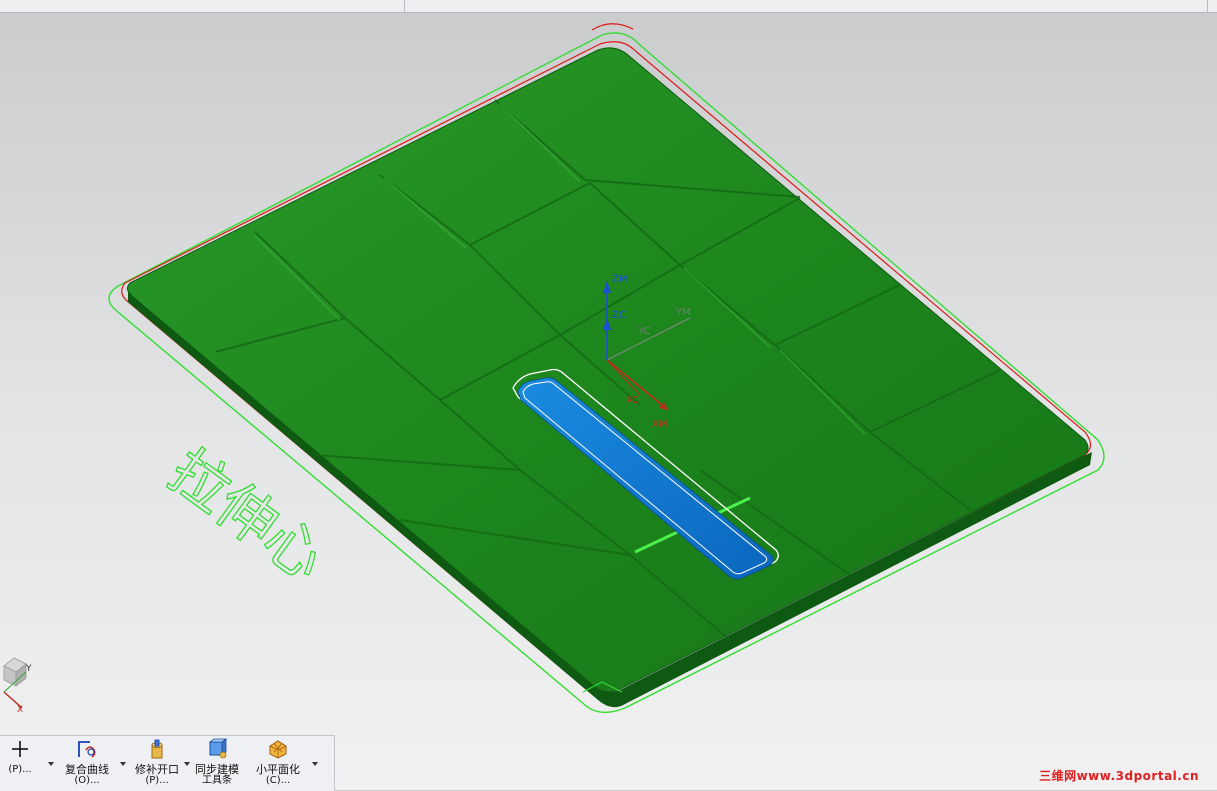 This screenshot has height=791, width=1217. I want to click on synchronous-modeling-icon, so click(218, 748).